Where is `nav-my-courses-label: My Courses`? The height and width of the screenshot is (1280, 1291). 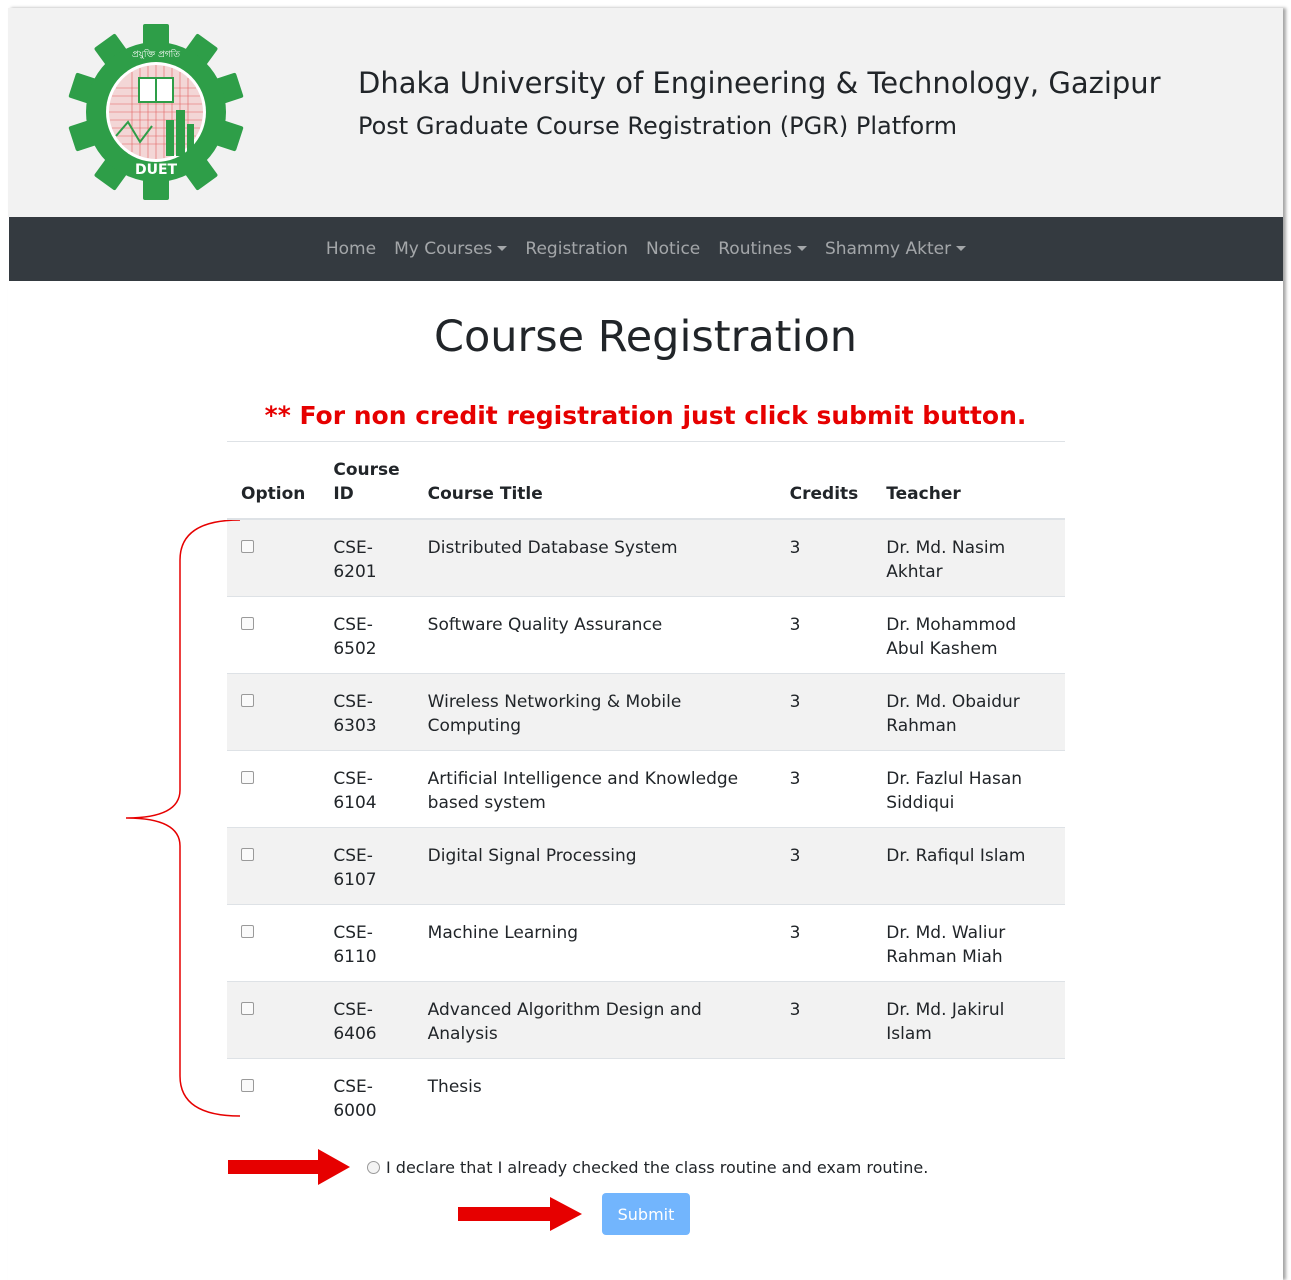
nav-my-courses-label: My Courses is located at coordinates (443, 249).